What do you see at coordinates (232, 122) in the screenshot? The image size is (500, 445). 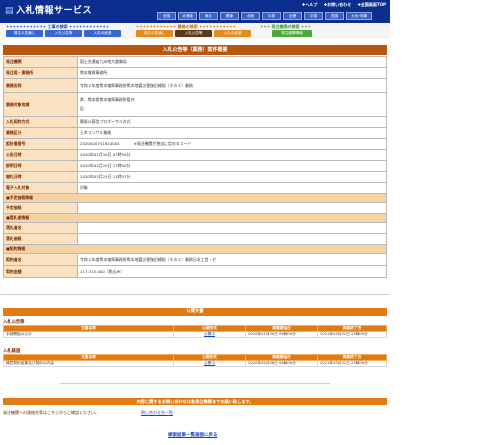 I see `row-value: 簡易公募型プロポーザル方式` at bounding box center [232, 122].